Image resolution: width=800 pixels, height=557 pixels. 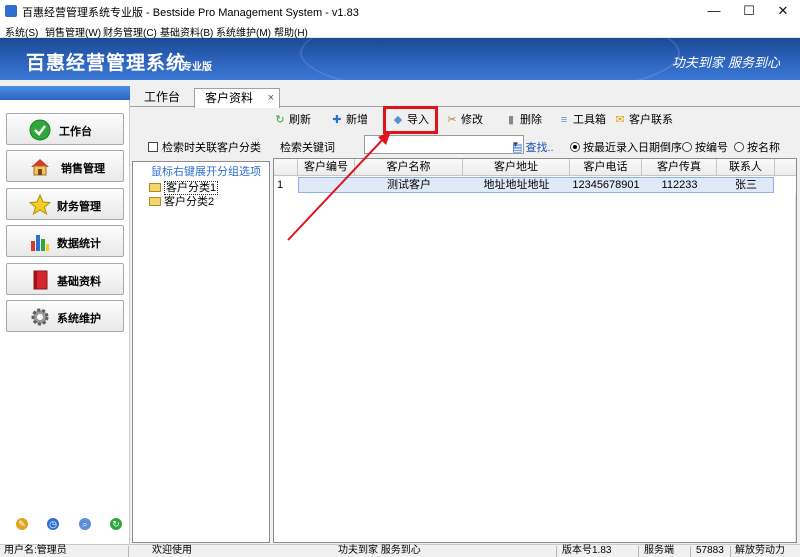 What do you see at coordinates (243, 31) in the screenshot?
I see `menu-maintenance: 系统维护(M)` at bounding box center [243, 31].